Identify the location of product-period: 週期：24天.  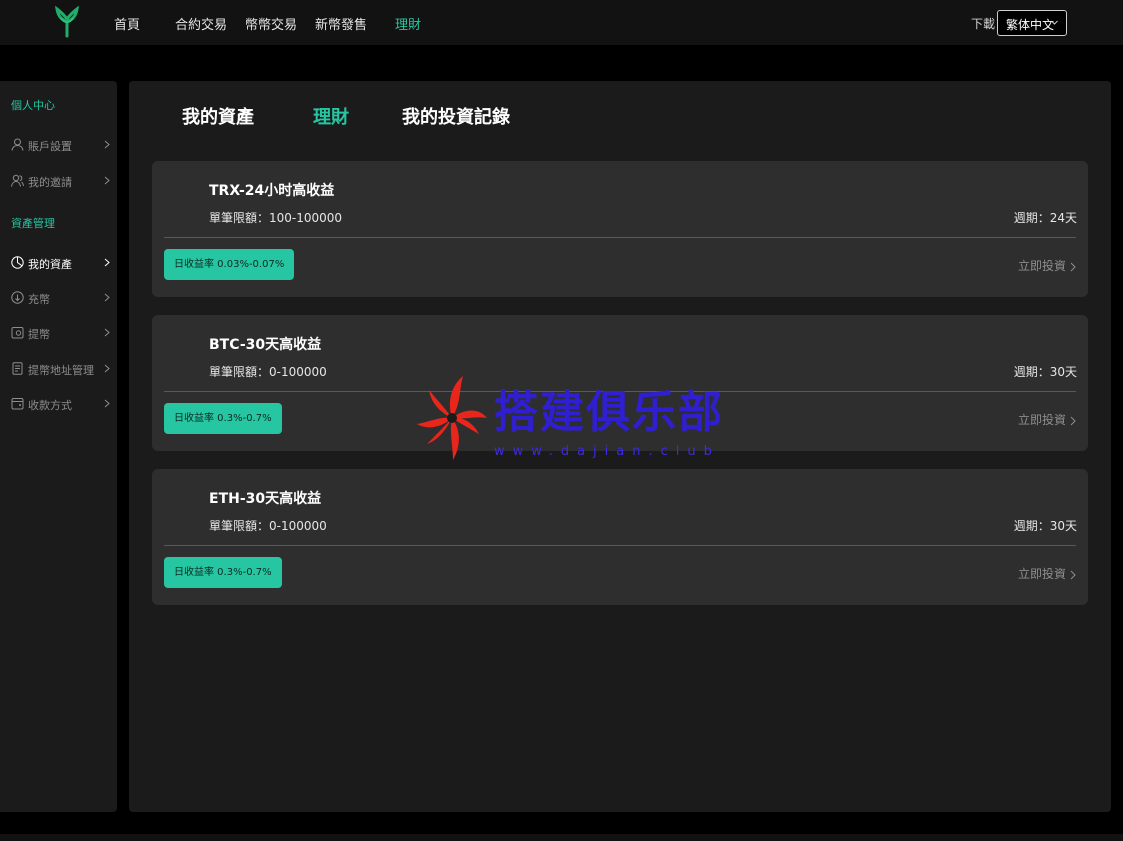
(1045, 218).